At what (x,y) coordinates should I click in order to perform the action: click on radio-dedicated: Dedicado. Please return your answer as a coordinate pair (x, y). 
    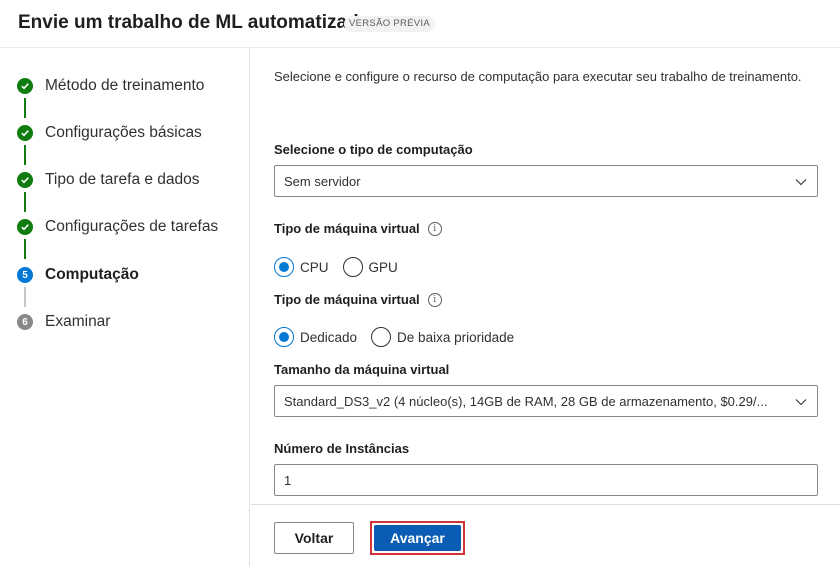
    Looking at the image, I should click on (315, 337).